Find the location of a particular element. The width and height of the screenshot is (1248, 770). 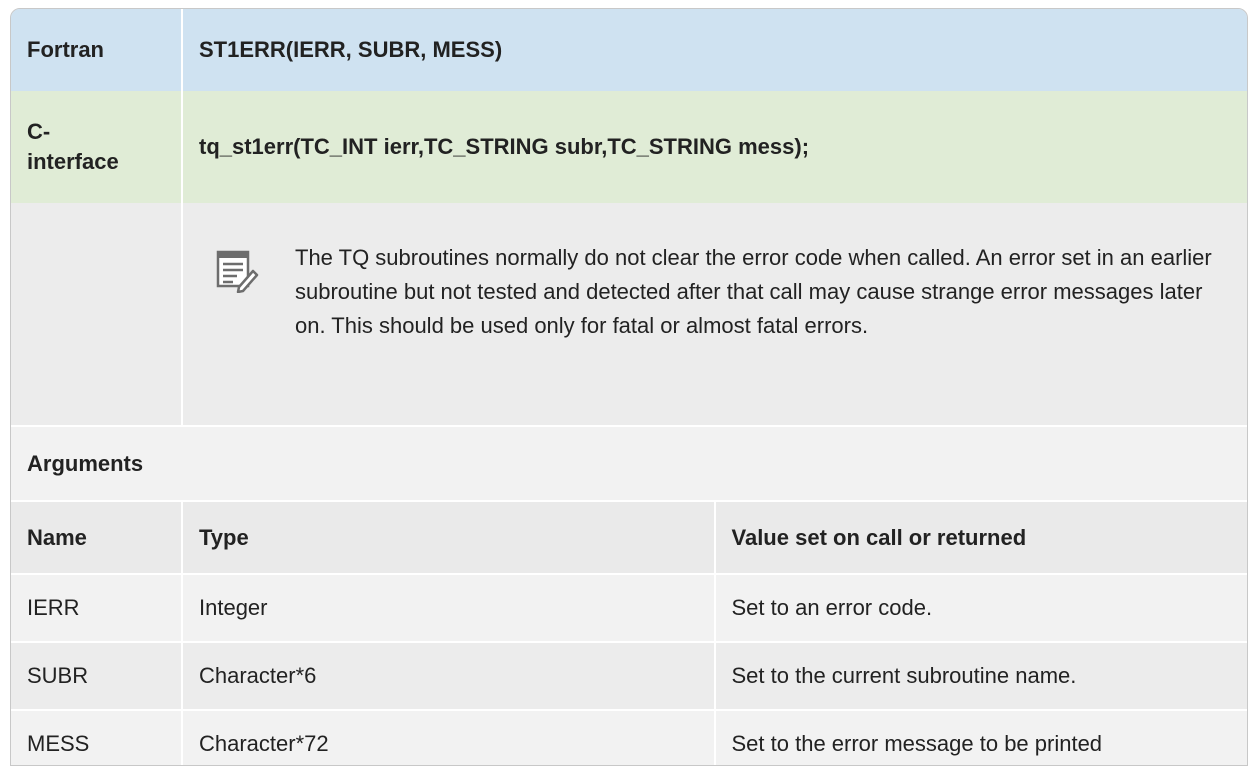

fortran-row: Fortran ST1ERR(IERR, SUBR, MESS) is located at coordinates (629, 50).